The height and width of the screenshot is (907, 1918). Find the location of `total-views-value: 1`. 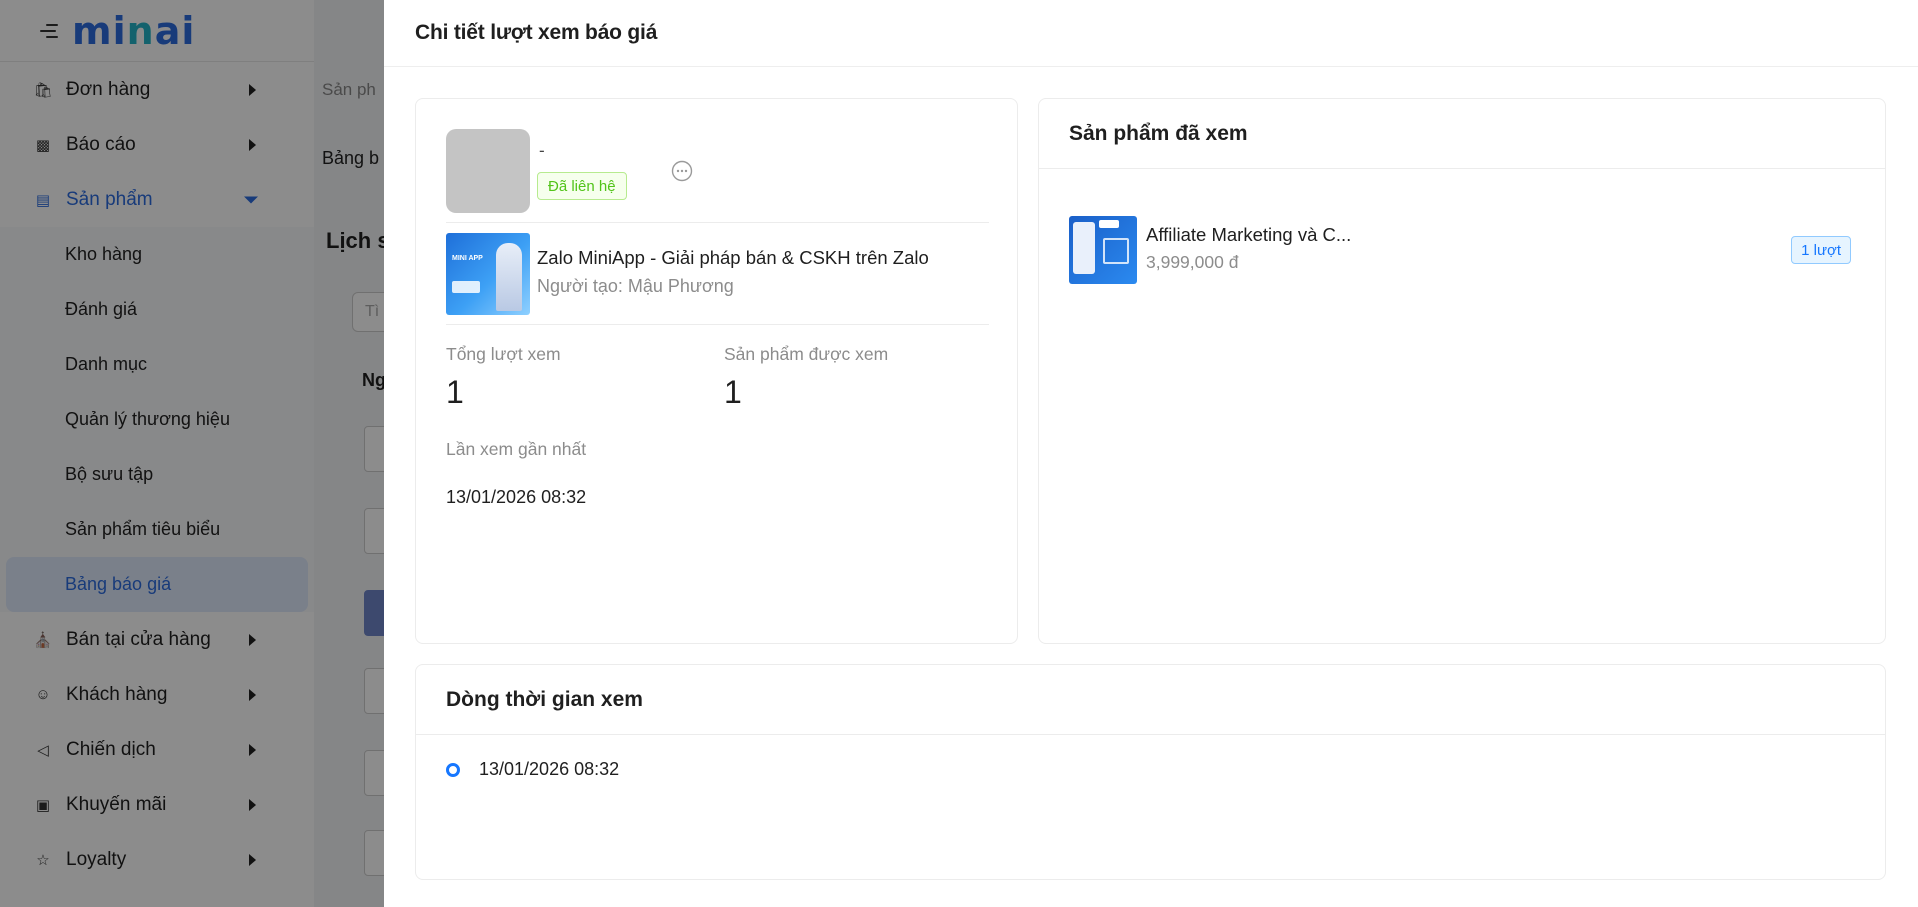

total-views-value: 1 is located at coordinates (455, 392).